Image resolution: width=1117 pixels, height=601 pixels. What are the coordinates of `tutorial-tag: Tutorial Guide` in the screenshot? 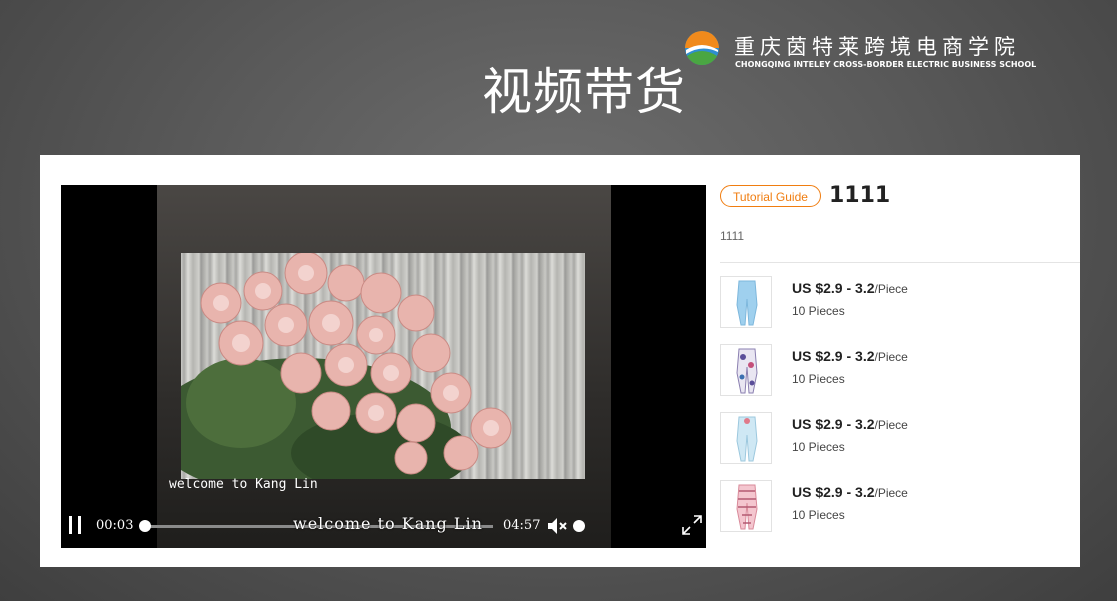 It's located at (770, 196).